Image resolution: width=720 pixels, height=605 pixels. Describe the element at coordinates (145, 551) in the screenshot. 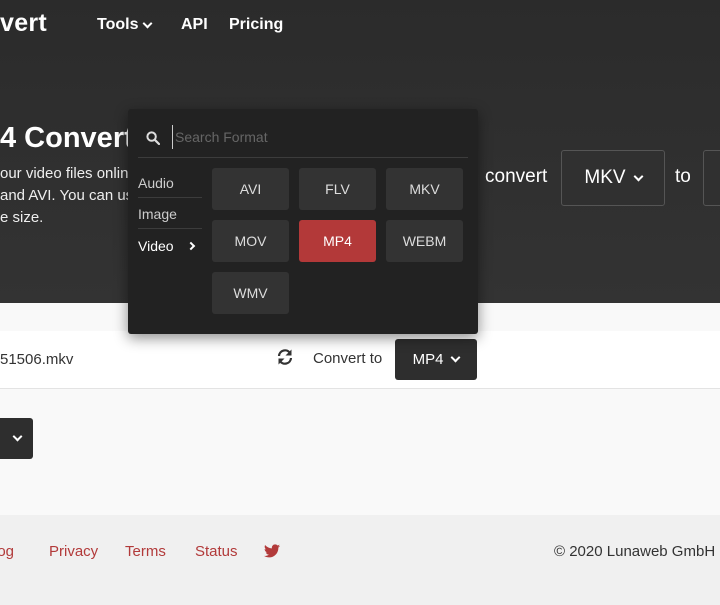

I see `footer-link-terms: Terms` at that location.